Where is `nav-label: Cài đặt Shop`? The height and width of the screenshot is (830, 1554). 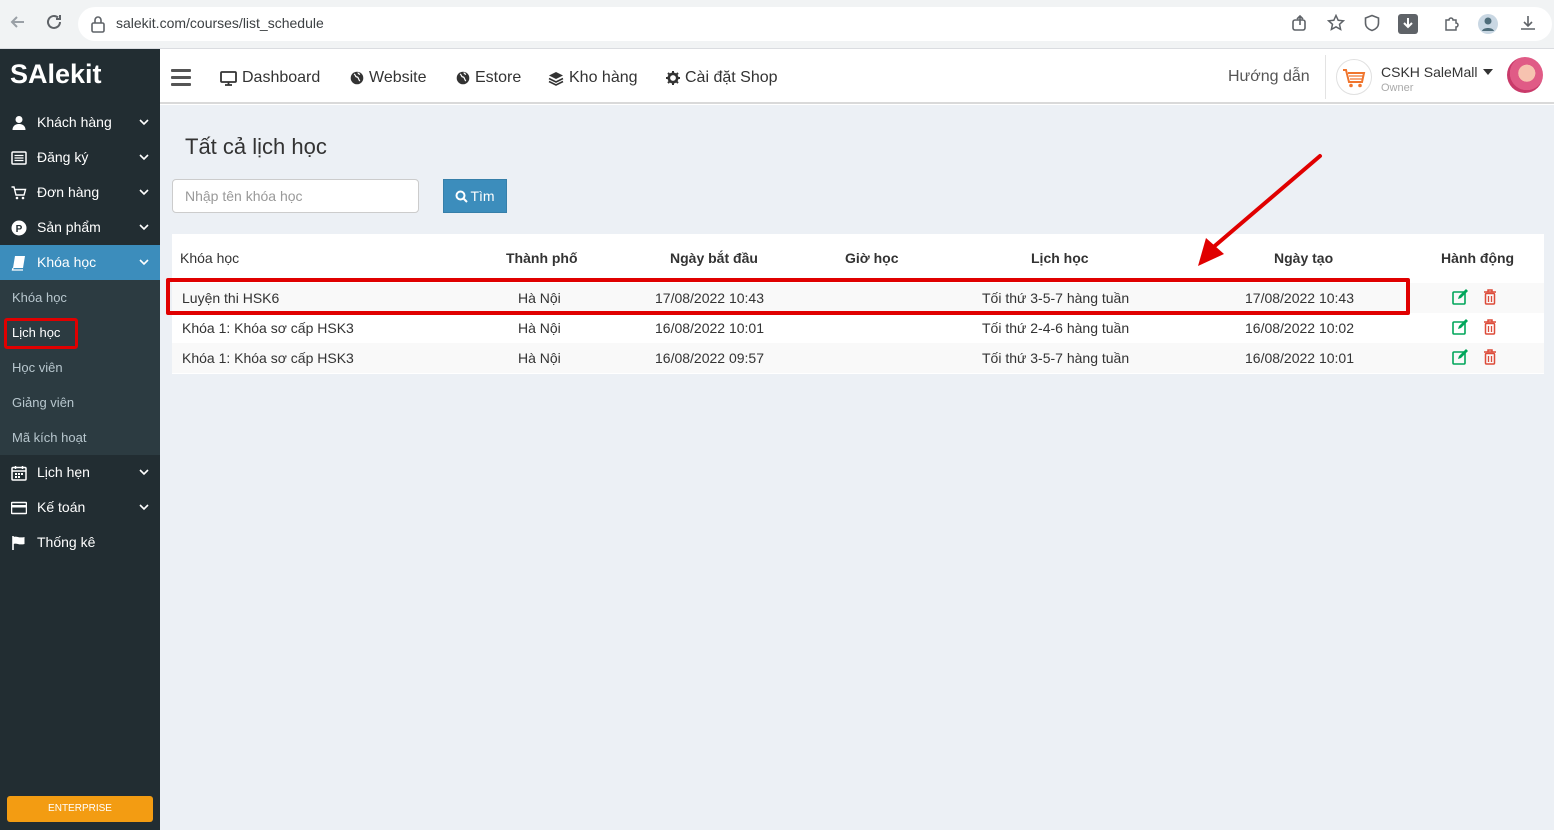
nav-label: Cài đặt Shop is located at coordinates (731, 77).